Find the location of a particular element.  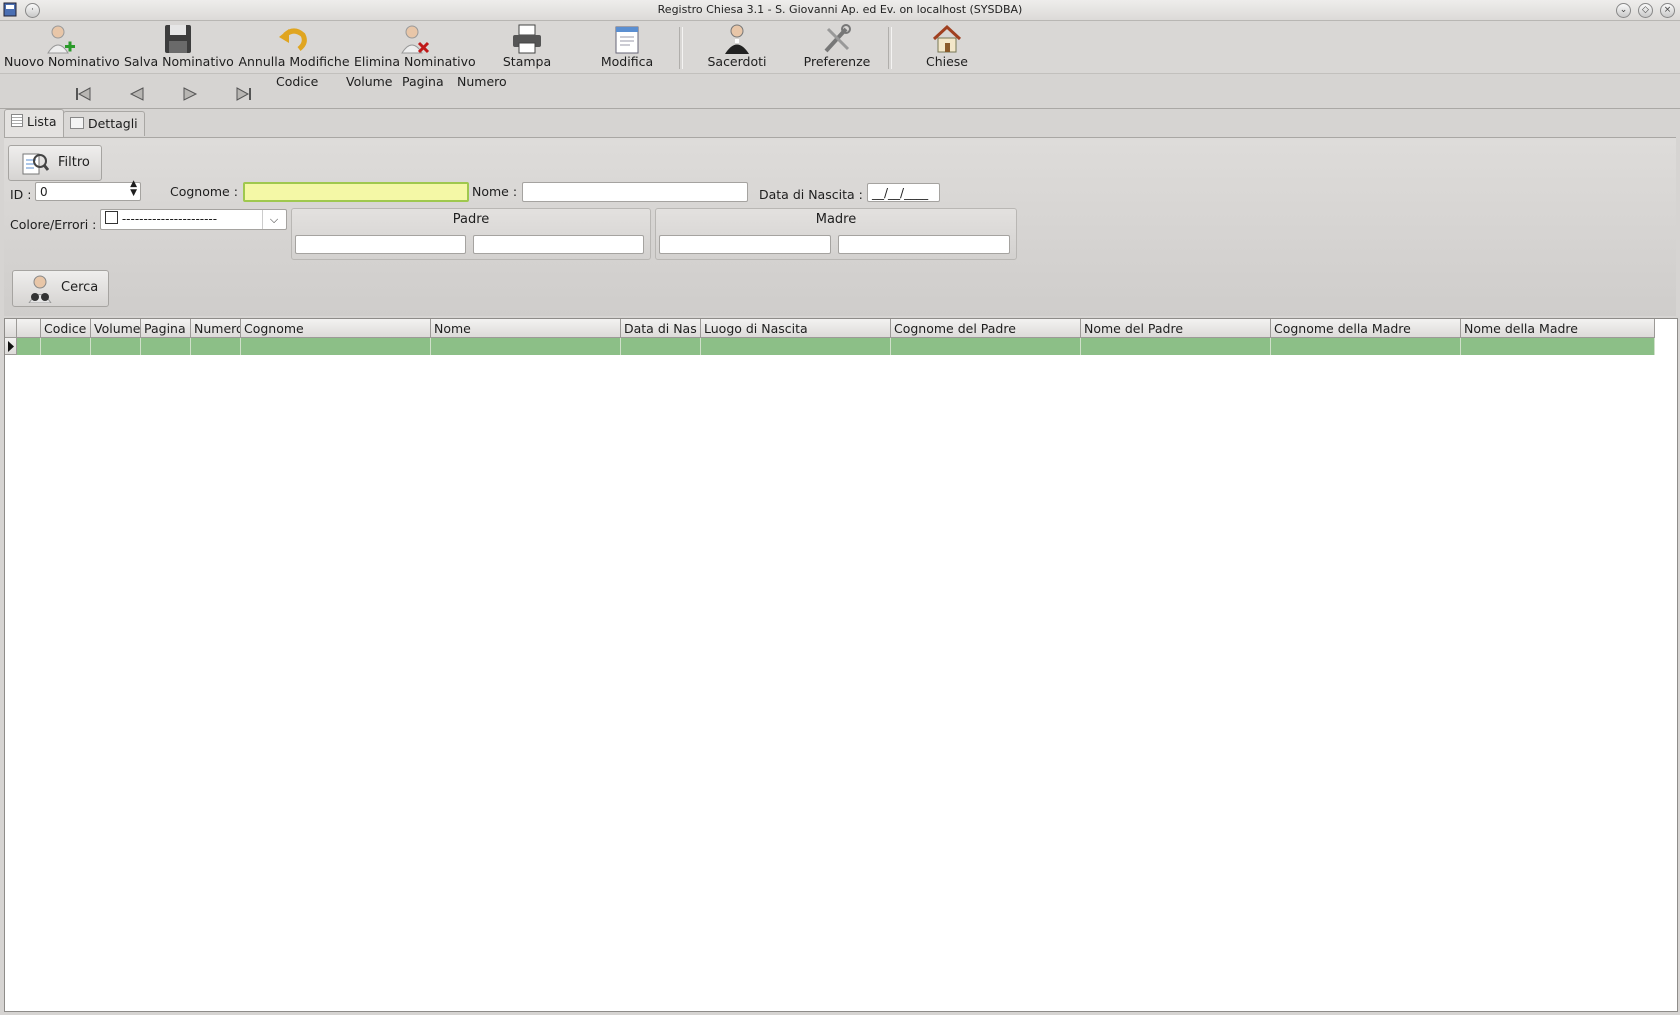

column-header-cognome-padre: Cognome del Padre is located at coordinates (986, 328).